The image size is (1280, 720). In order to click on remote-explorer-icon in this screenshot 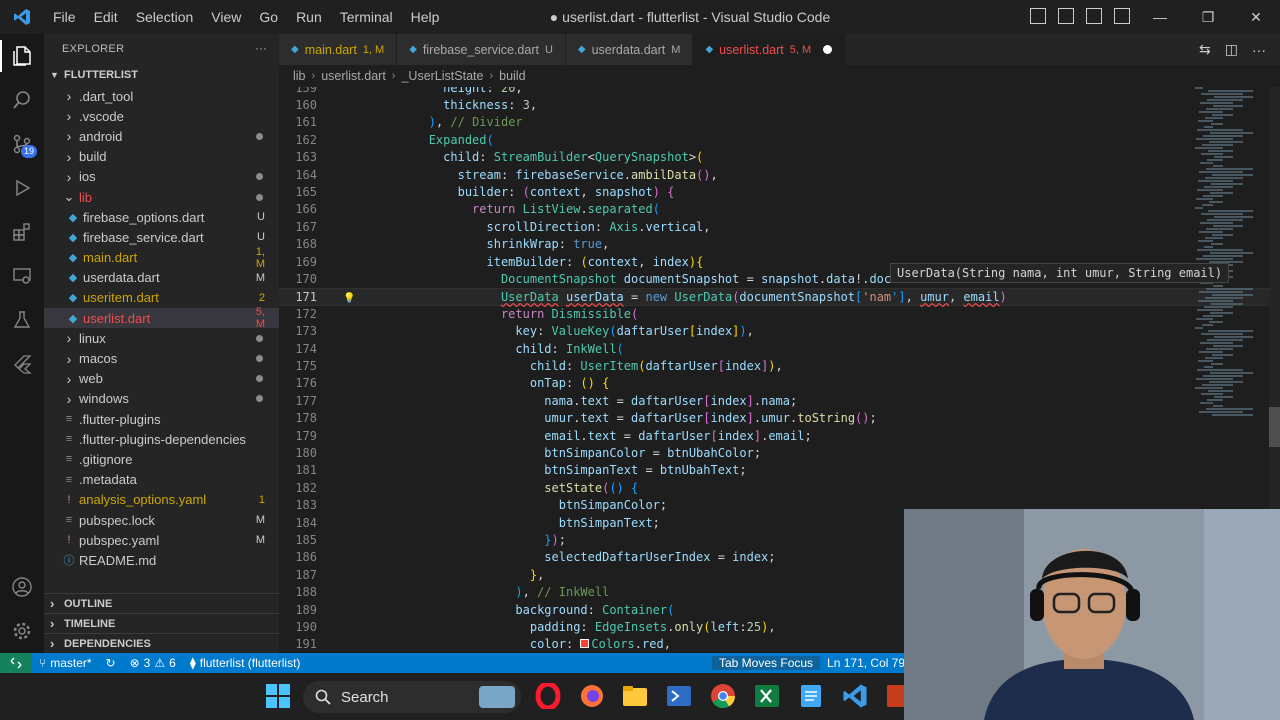, I will do `click(22, 276)`.